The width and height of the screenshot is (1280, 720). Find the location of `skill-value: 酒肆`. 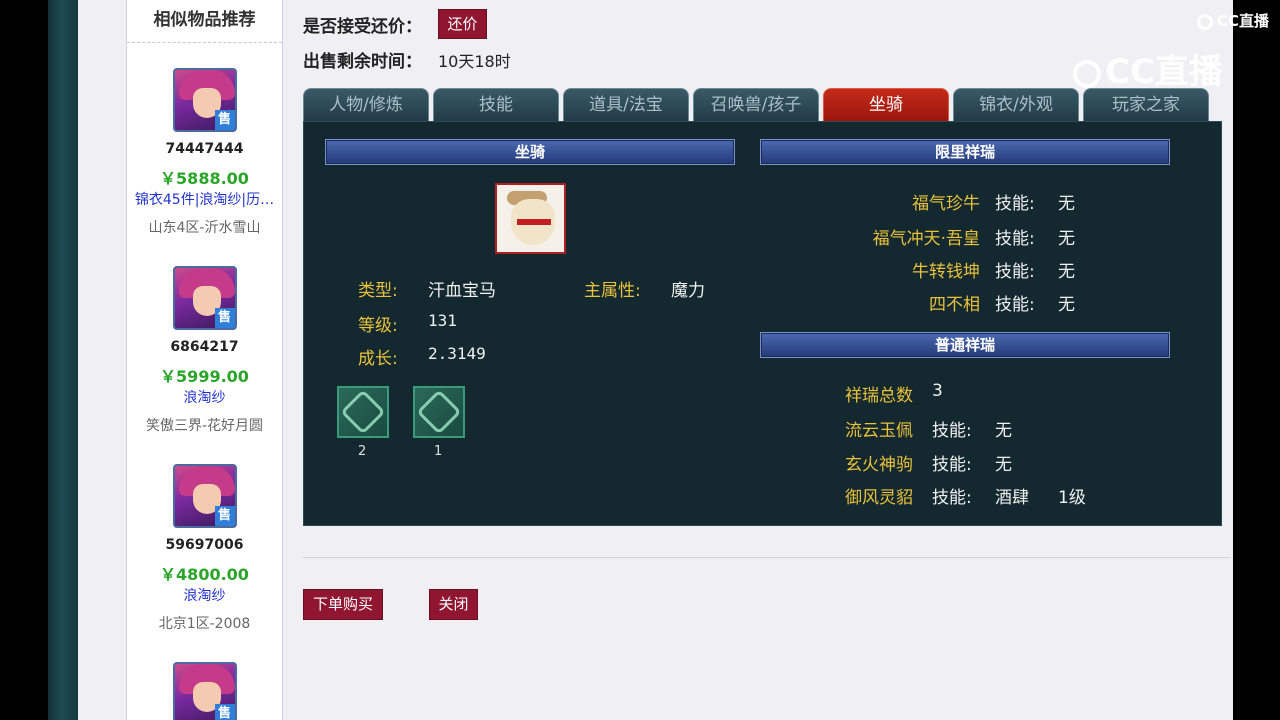

skill-value: 酒肆 is located at coordinates (1012, 498).